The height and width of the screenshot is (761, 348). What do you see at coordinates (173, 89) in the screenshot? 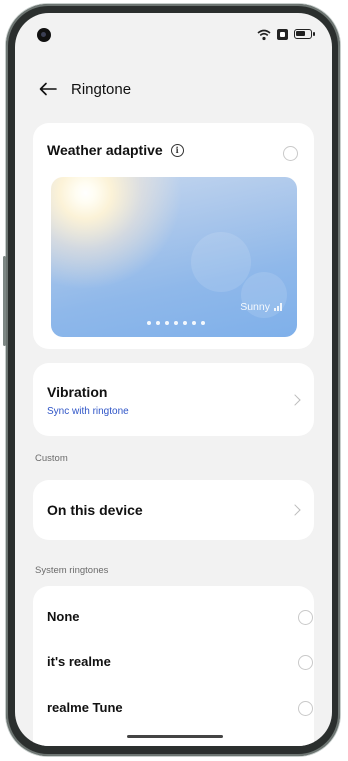
I see `app-header: Ringtone` at bounding box center [173, 89].